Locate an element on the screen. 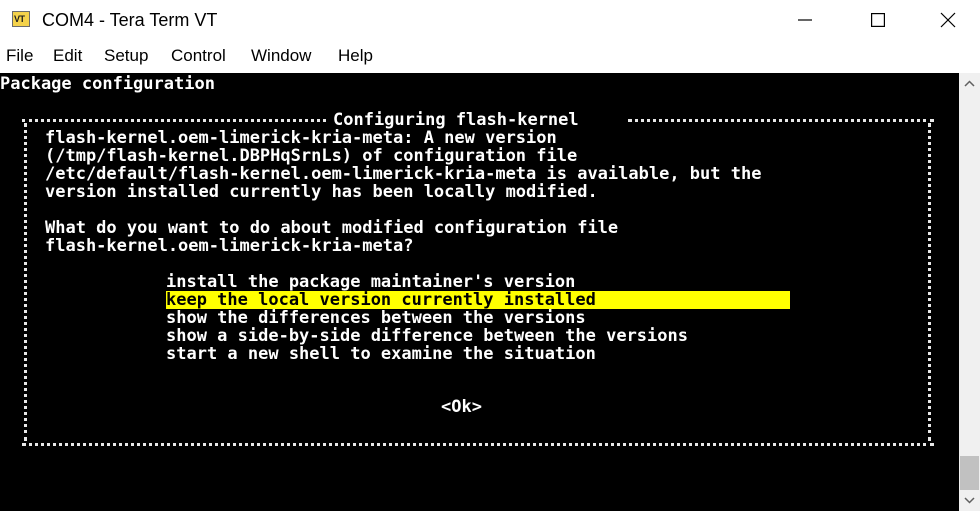 The width and height of the screenshot is (980, 516). dialog-border-right is located at coordinates (929, 282).